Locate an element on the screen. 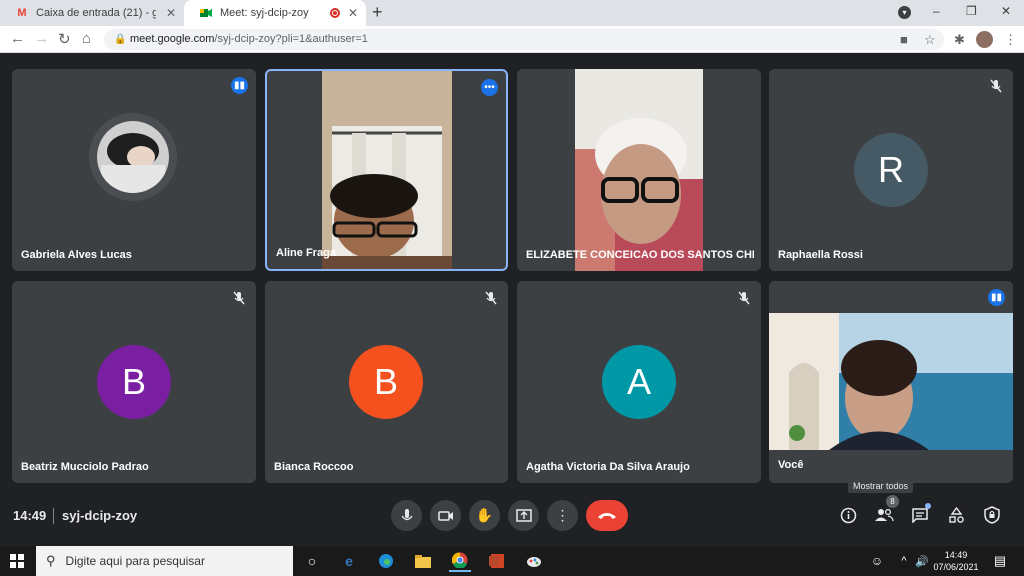 This screenshot has width=1024, height=576. camera-icon is located at coordinates (445, 515).